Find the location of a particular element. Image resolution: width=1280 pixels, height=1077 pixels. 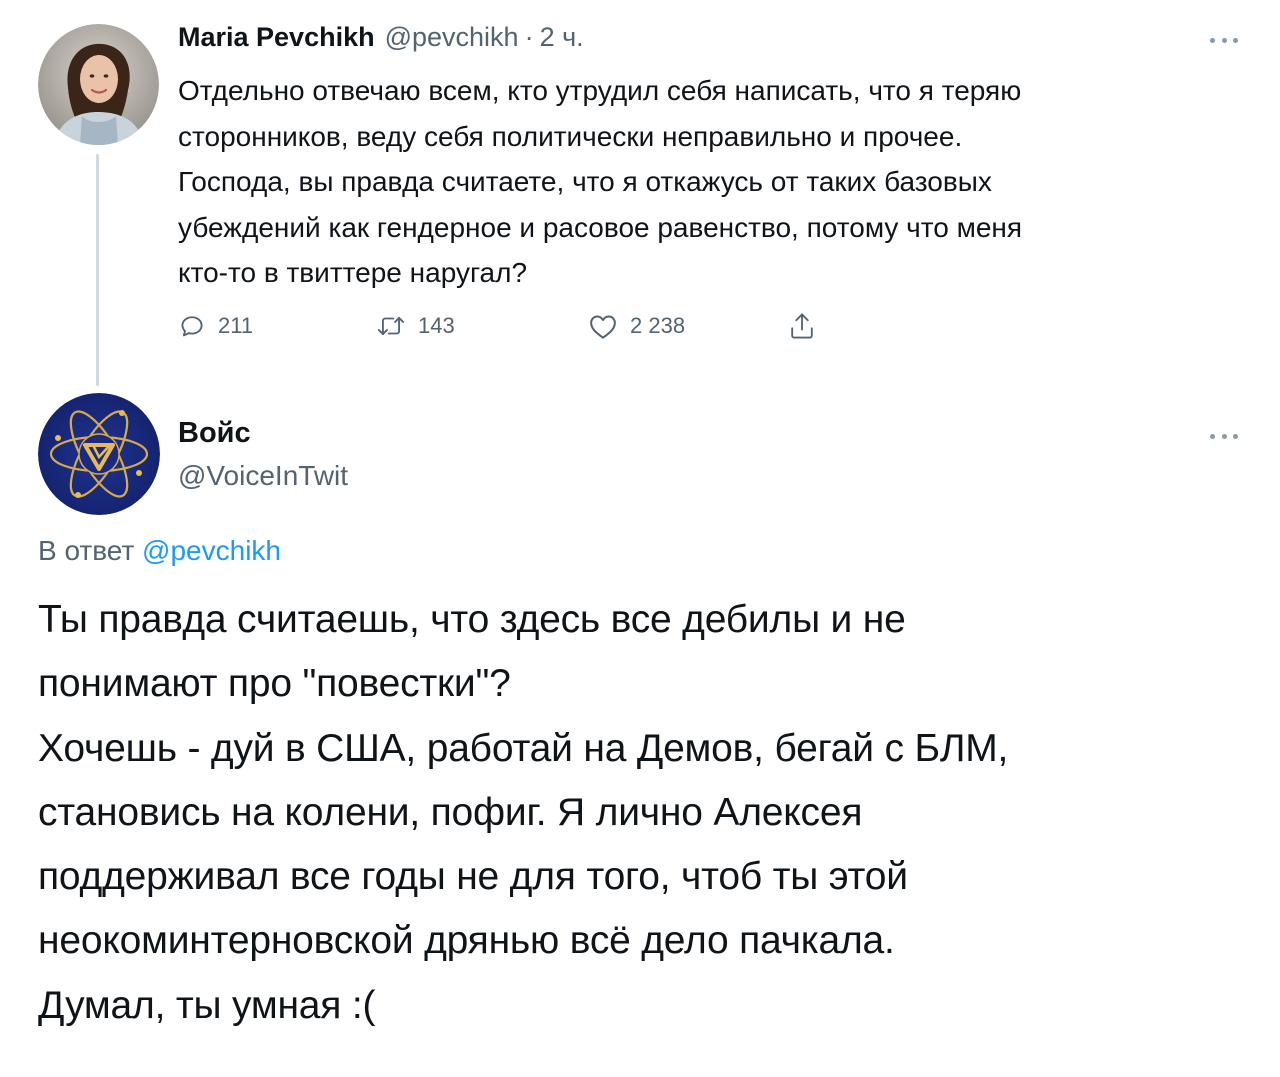

parent-author-handle: @pevchikh is located at coordinates (452, 37).